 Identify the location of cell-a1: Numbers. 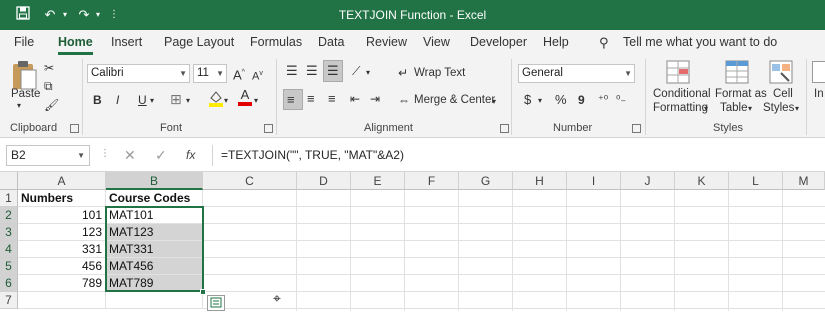
(62, 198).